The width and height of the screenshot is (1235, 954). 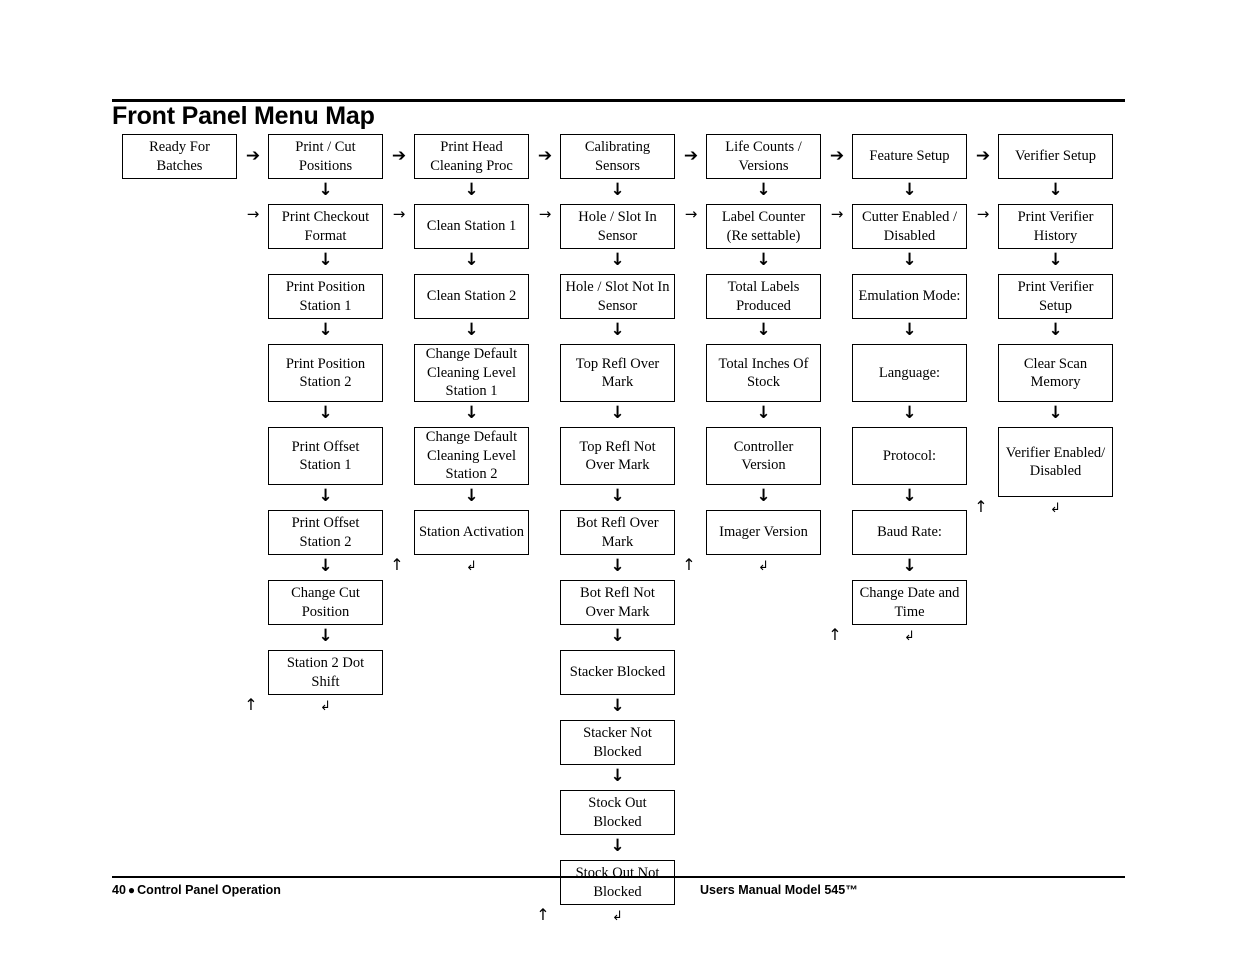 I want to click on menu-node-label: Print / Cut Positions, so click(x=325, y=156).